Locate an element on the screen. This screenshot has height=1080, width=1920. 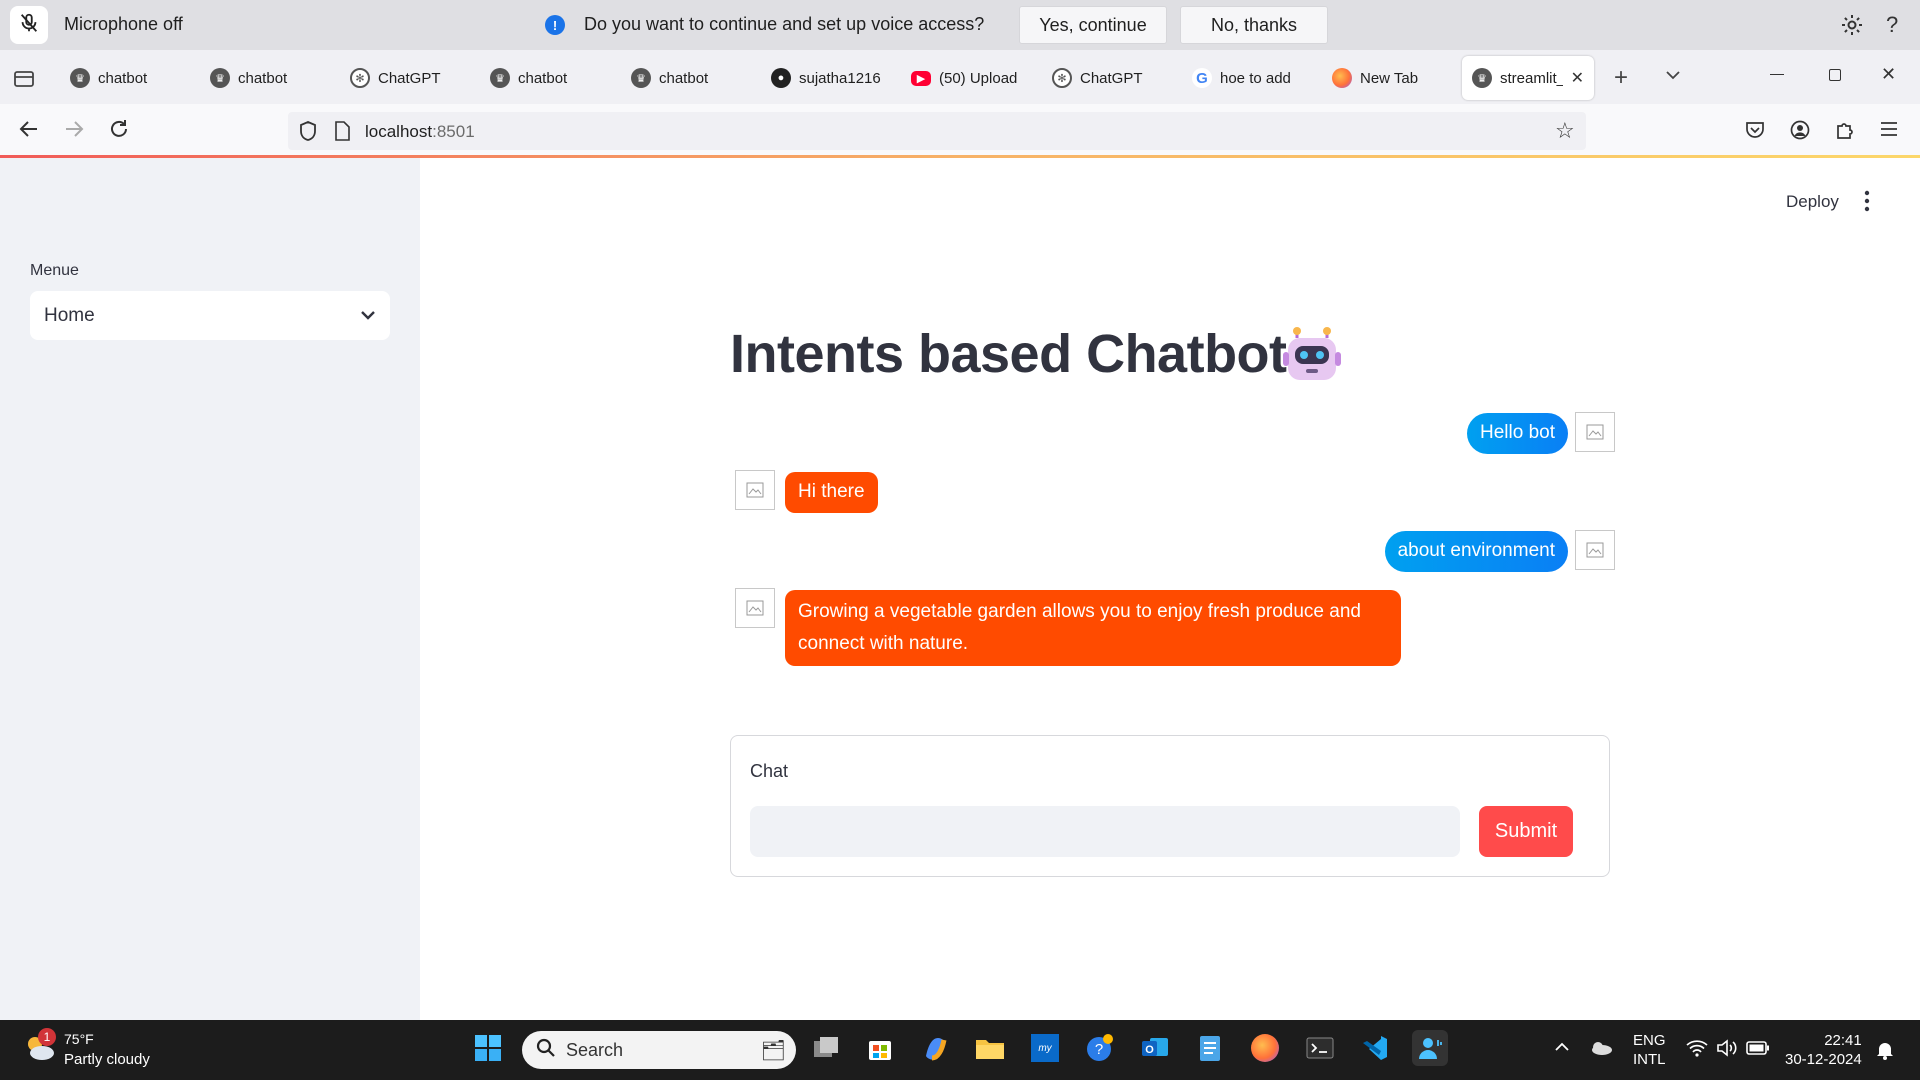
tab-chatbot-2: ♛ chatbot is located at coordinates (275, 78).